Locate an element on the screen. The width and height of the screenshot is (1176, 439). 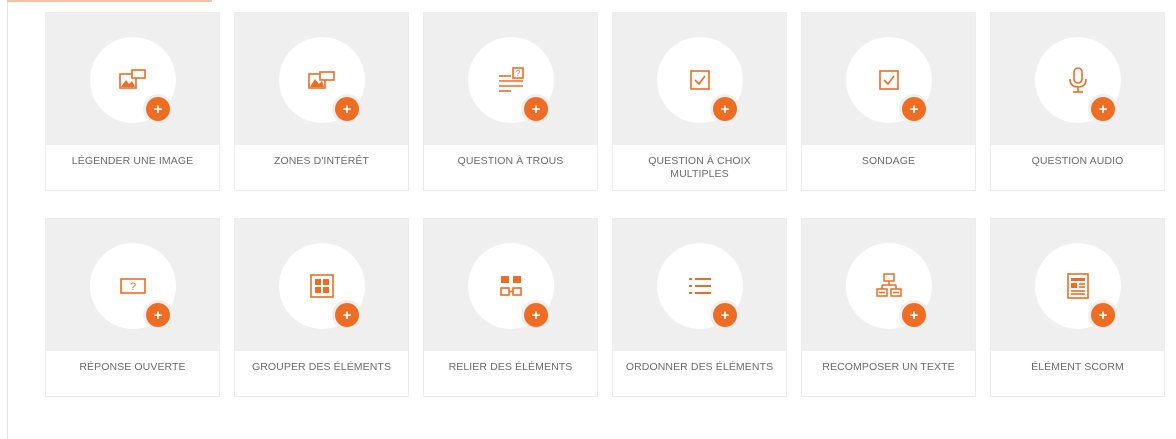
tile-grouper-des-elements: + GROUPER DES ÉLÉMENTS is located at coordinates (321, 307).